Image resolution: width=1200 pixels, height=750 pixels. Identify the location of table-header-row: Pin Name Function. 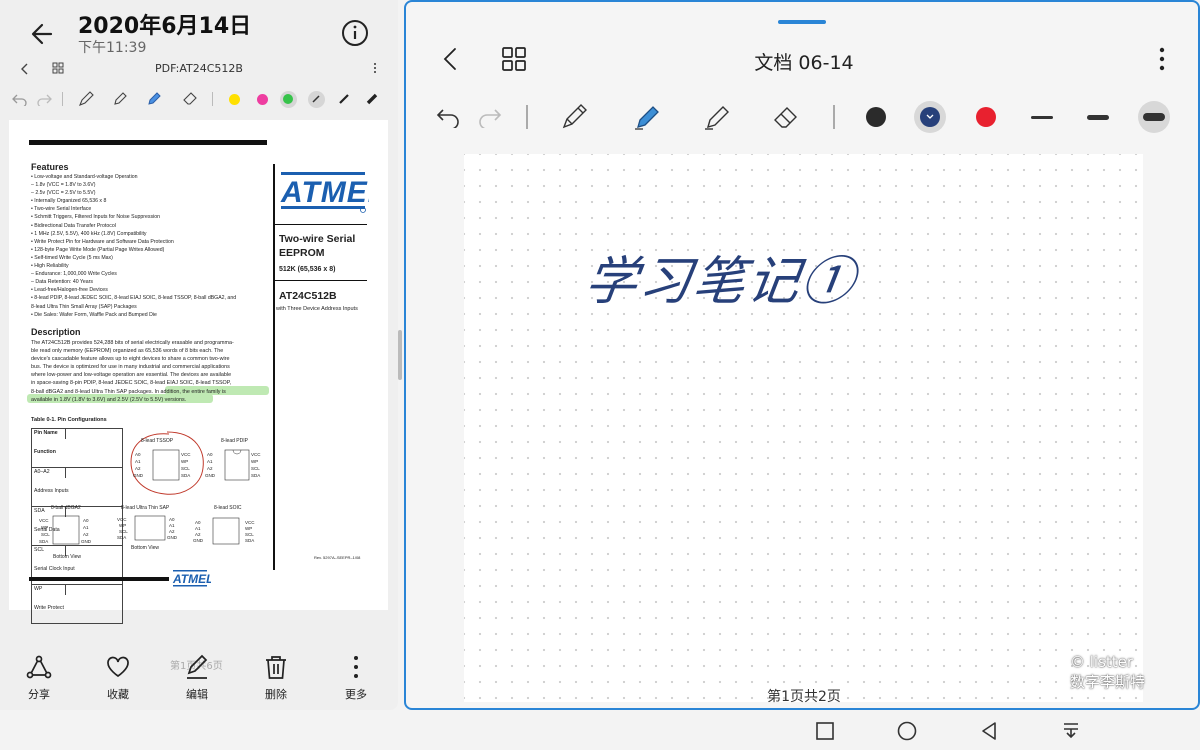
(77, 448).